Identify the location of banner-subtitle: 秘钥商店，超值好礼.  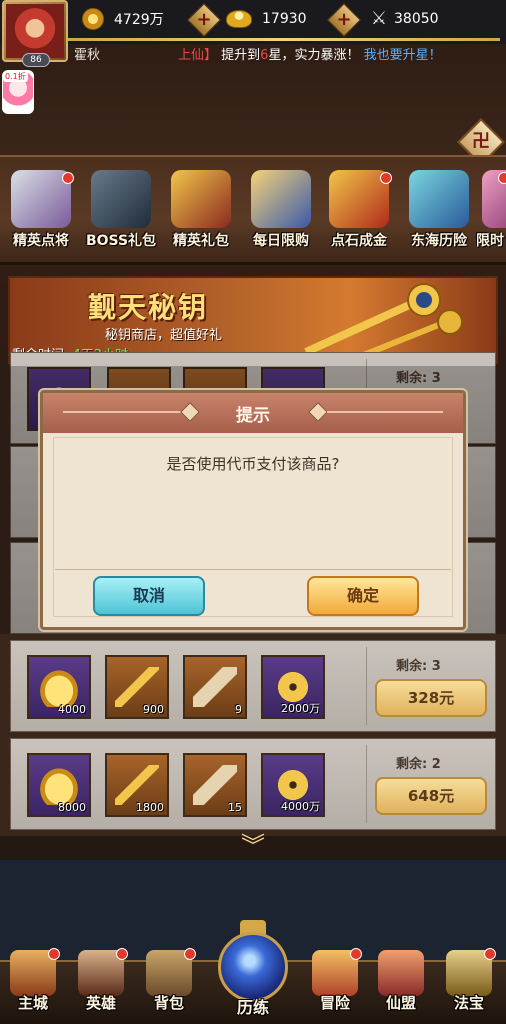
(164, 335).